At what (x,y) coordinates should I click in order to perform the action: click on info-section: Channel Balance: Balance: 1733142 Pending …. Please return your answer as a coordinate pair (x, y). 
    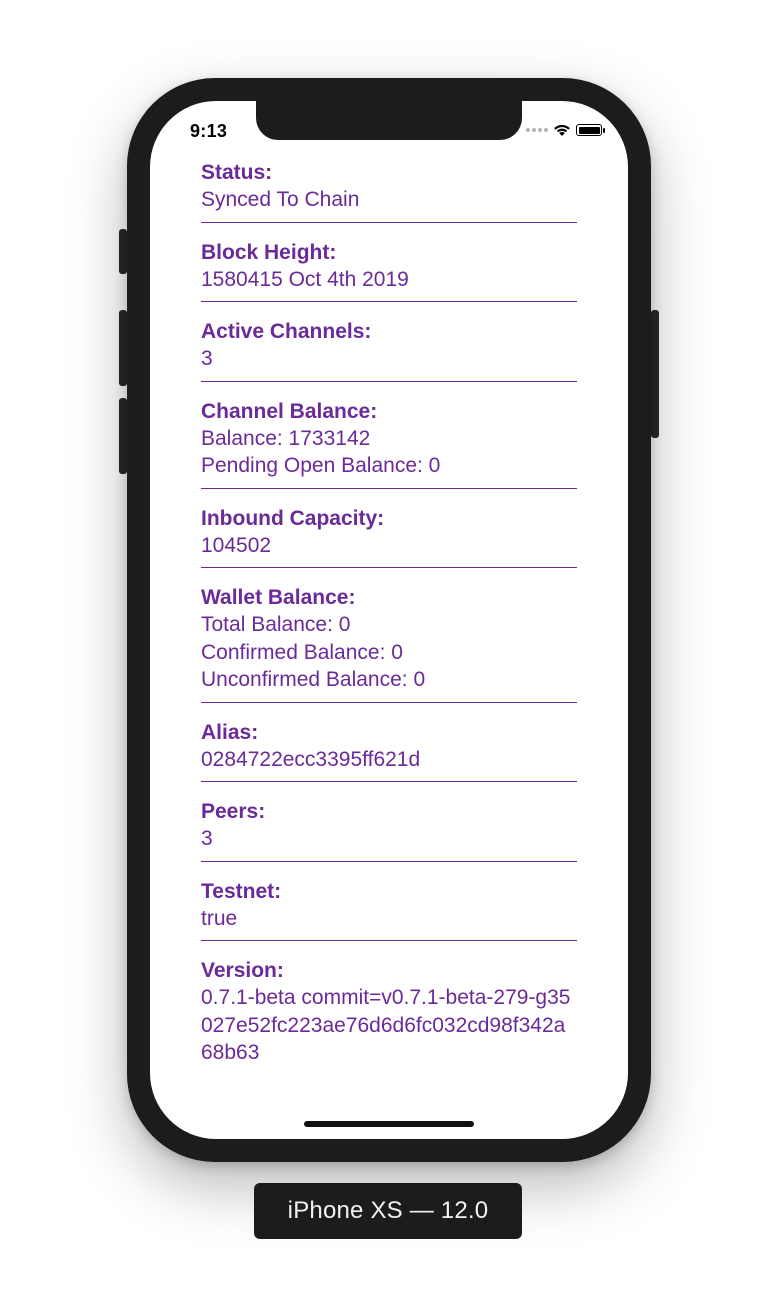
    Looking at the image, I should click on (389, 443).